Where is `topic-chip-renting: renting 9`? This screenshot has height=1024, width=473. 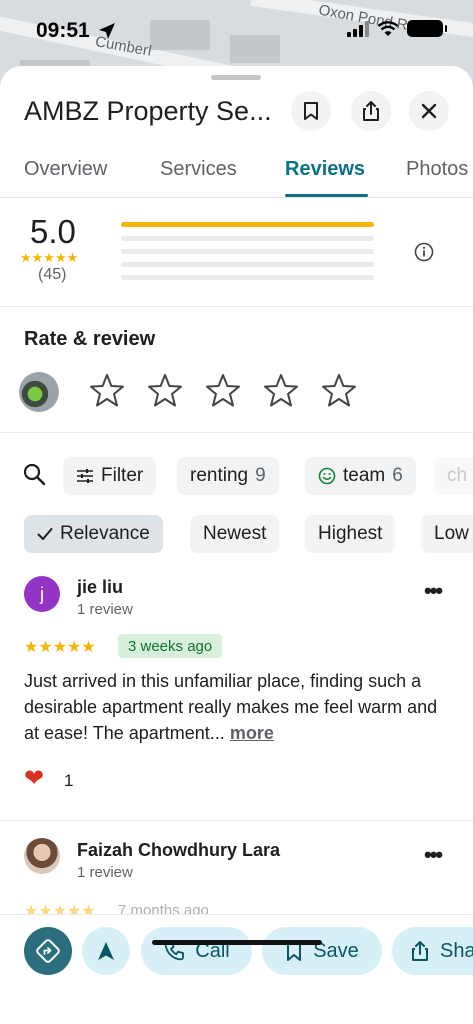 topic-chip-renting: renting 9 is located at coordinates (228, 476).